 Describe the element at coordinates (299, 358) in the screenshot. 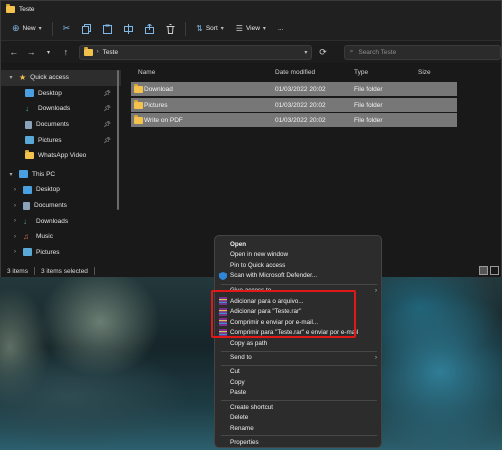

I see `menu-item-send-to: Send to ›` at that location.